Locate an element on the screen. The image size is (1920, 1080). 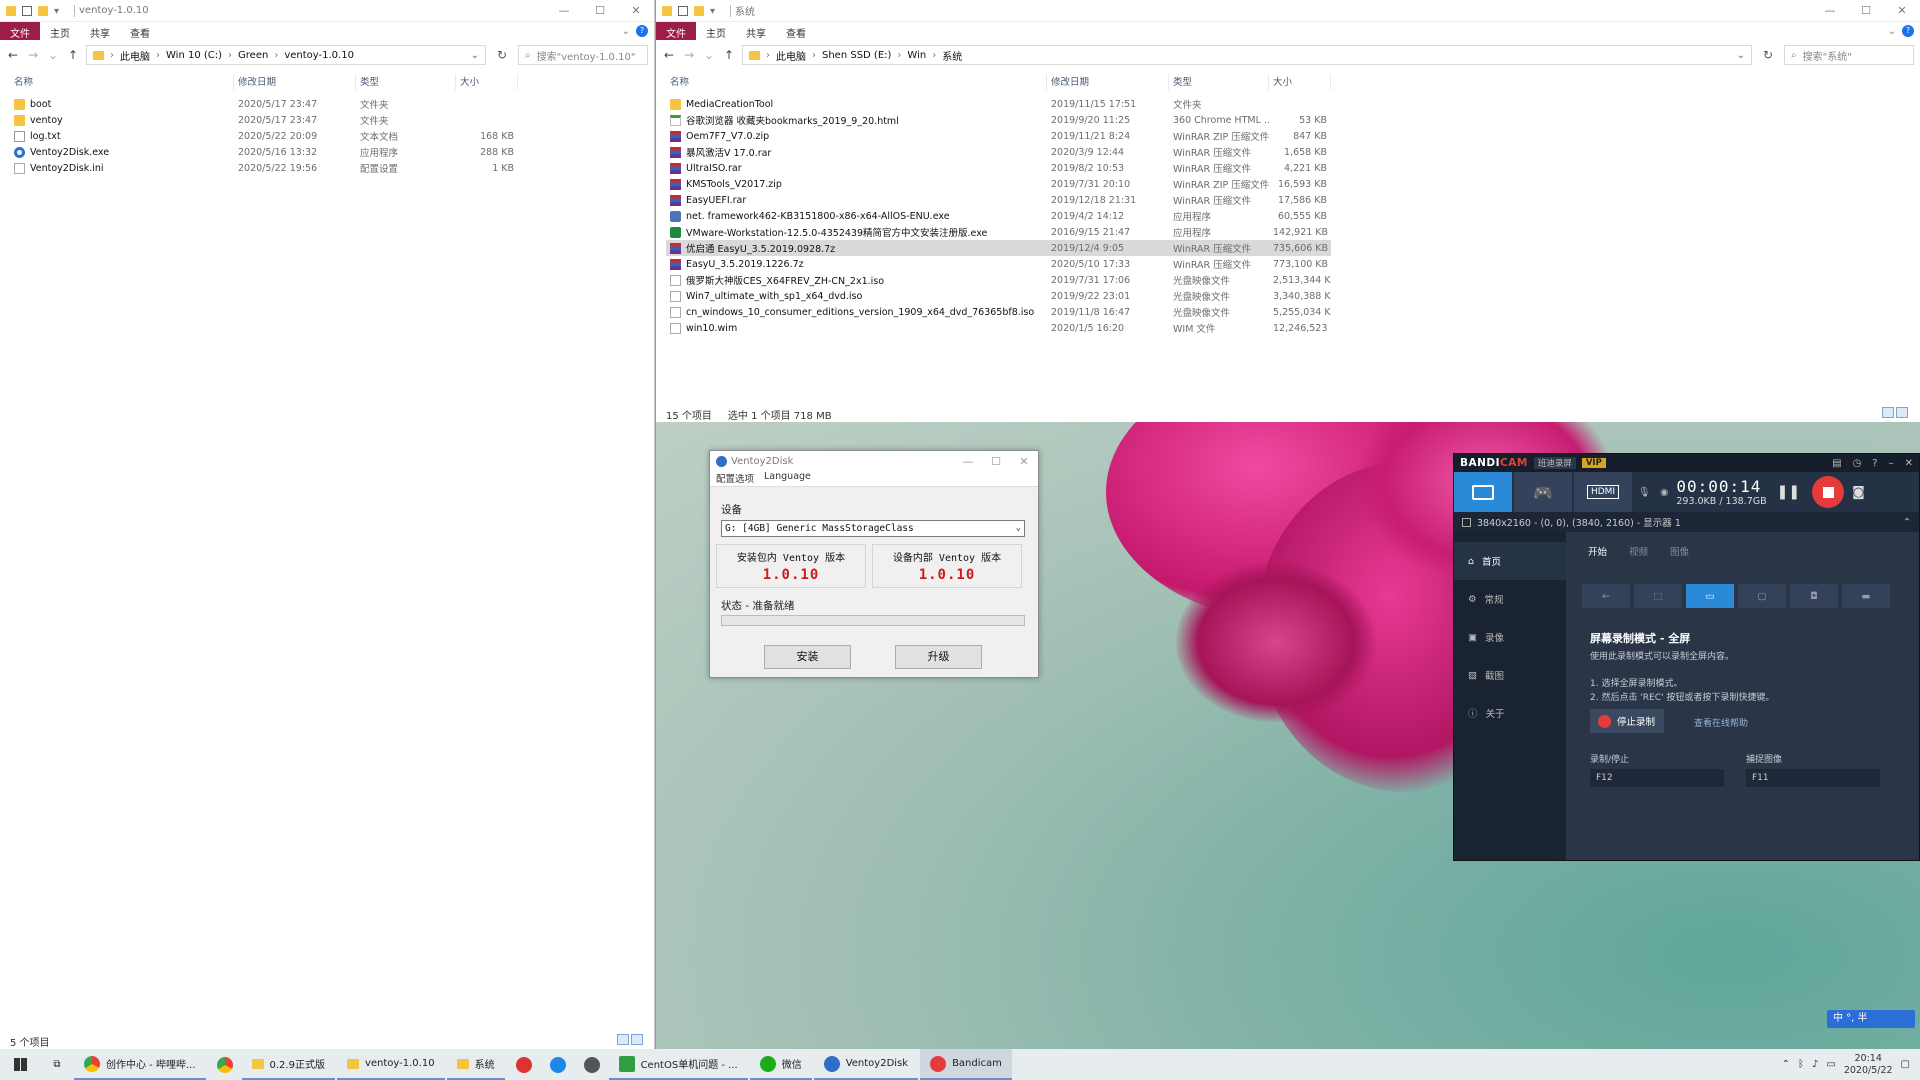
file-row: Ventoy2Disk.ini 2020/5/22 19:56 配置设置 1 KB is located at coordinates (264, 168).